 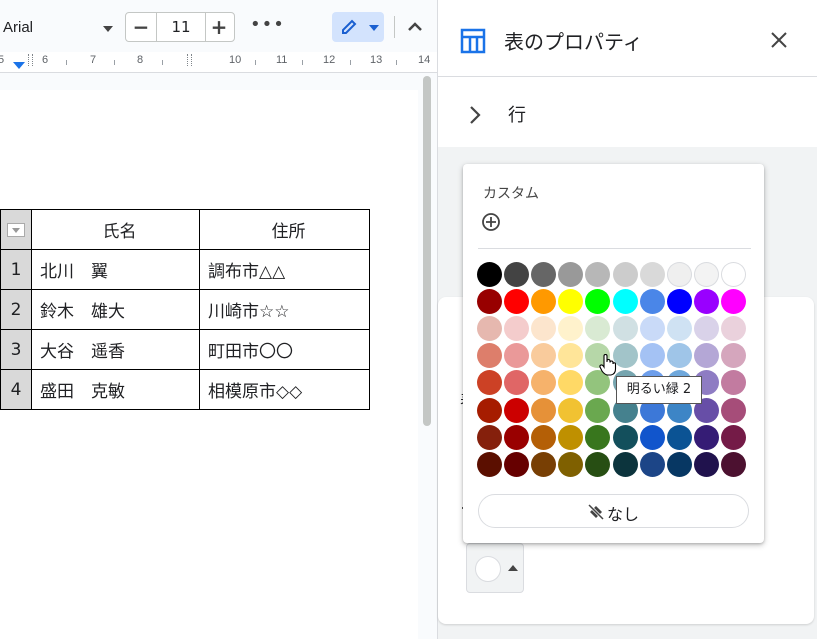 I want to click on table-row-number: 3, so click(x=16, y=349).